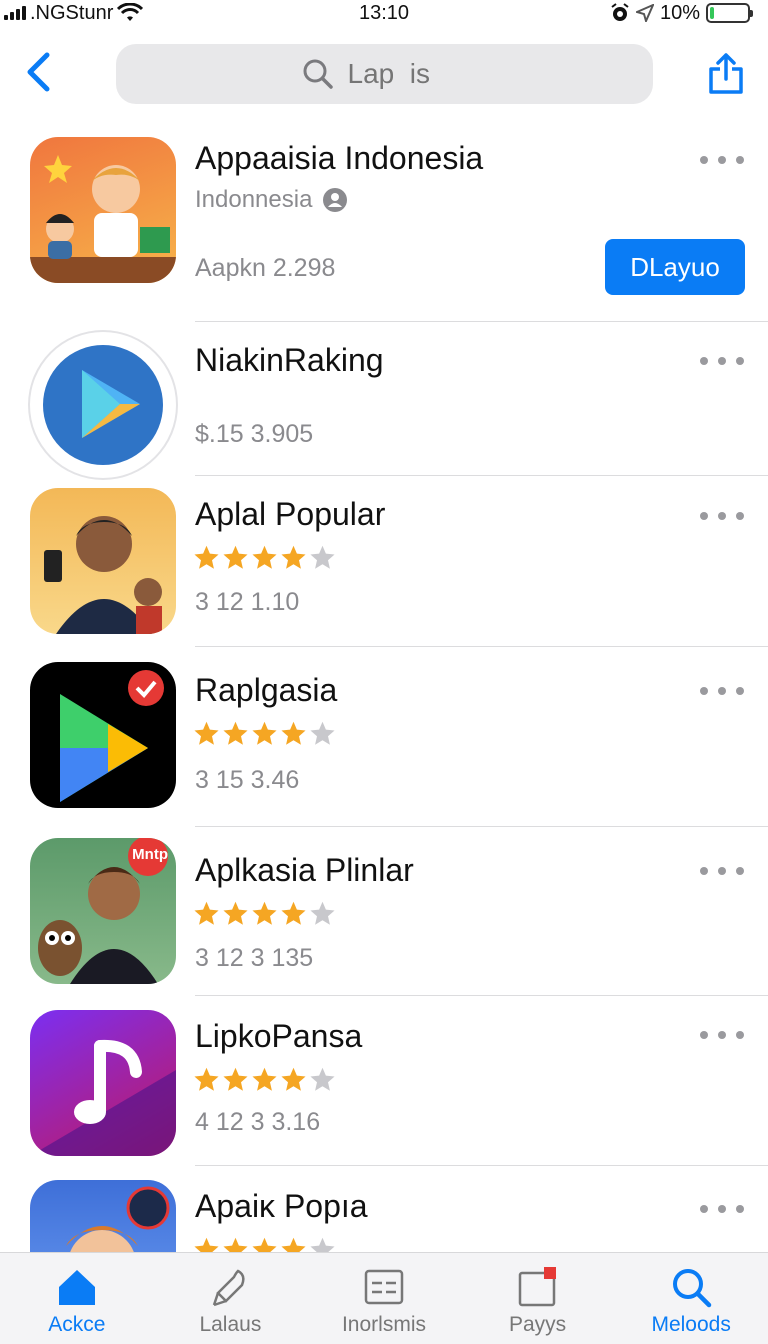  I want to click on man-with-phone-icon, so click(103, 561).